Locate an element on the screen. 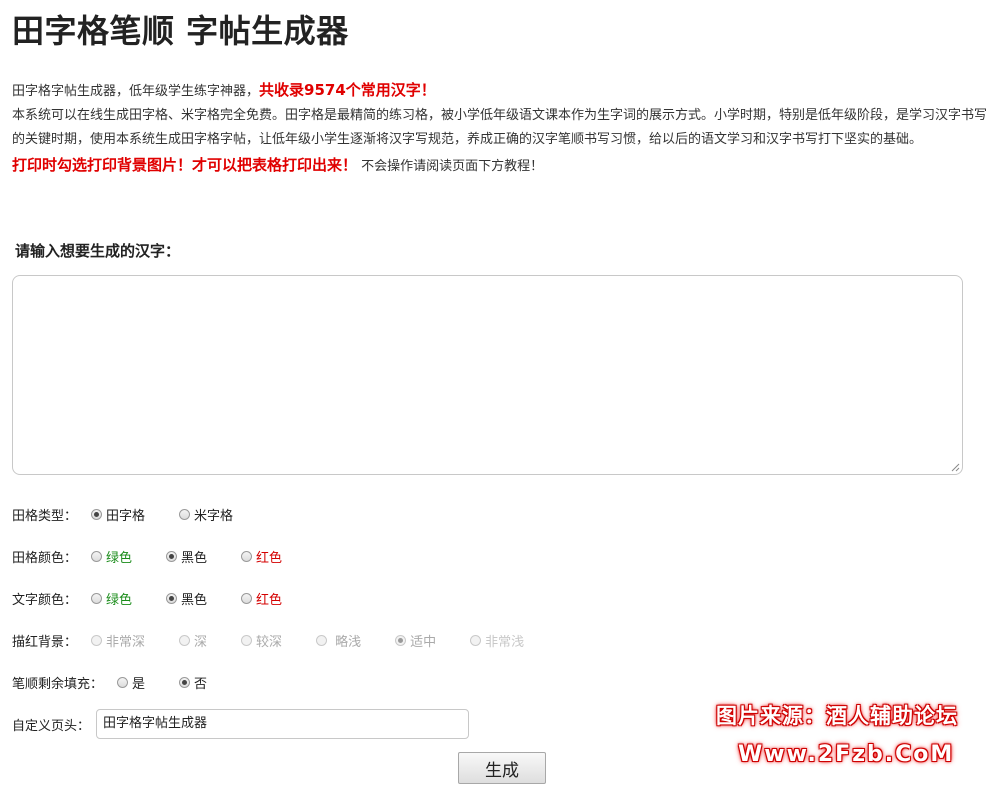 This screenshot has height=794, width=1006. trace-bg-option-medium: 适中 is located at coordinates (415, 640).